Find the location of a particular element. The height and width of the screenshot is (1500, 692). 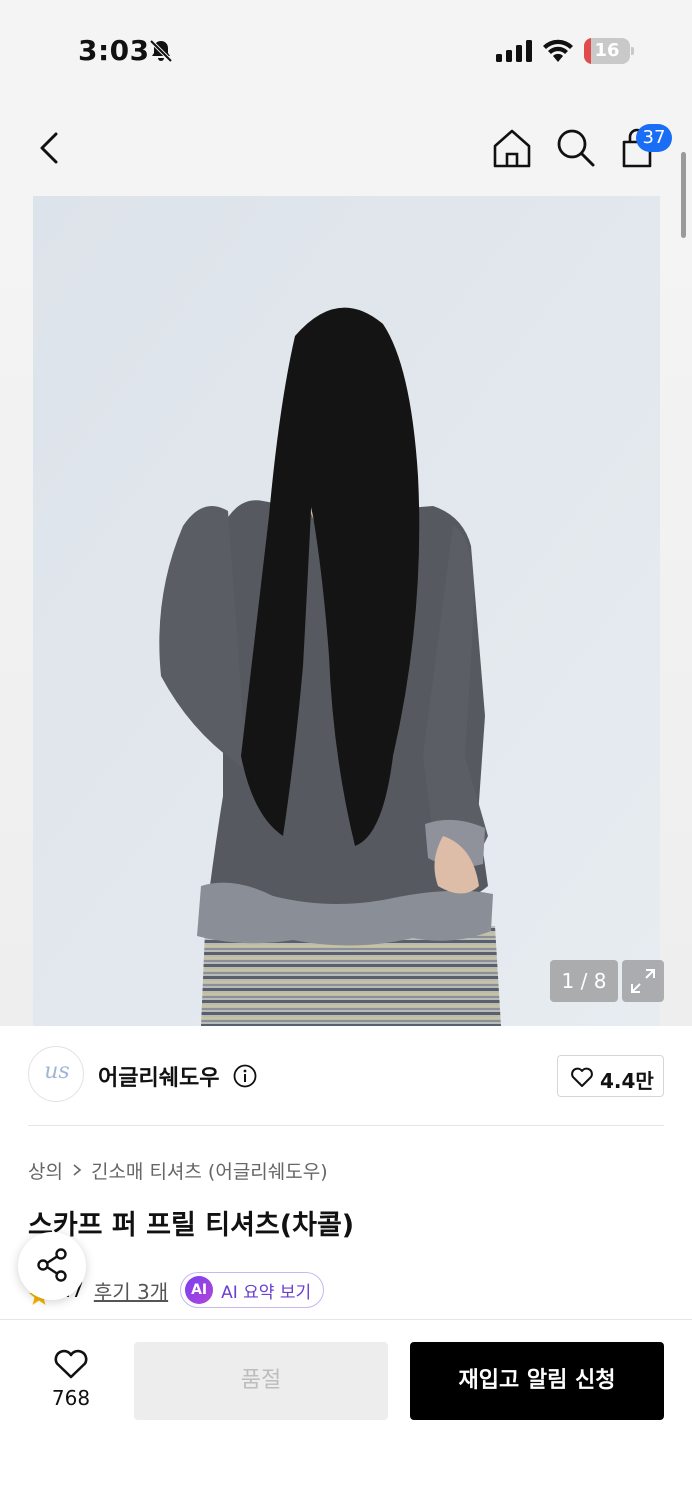

breadcrumb-category: 상의 is located at coordinates (45, 1170).